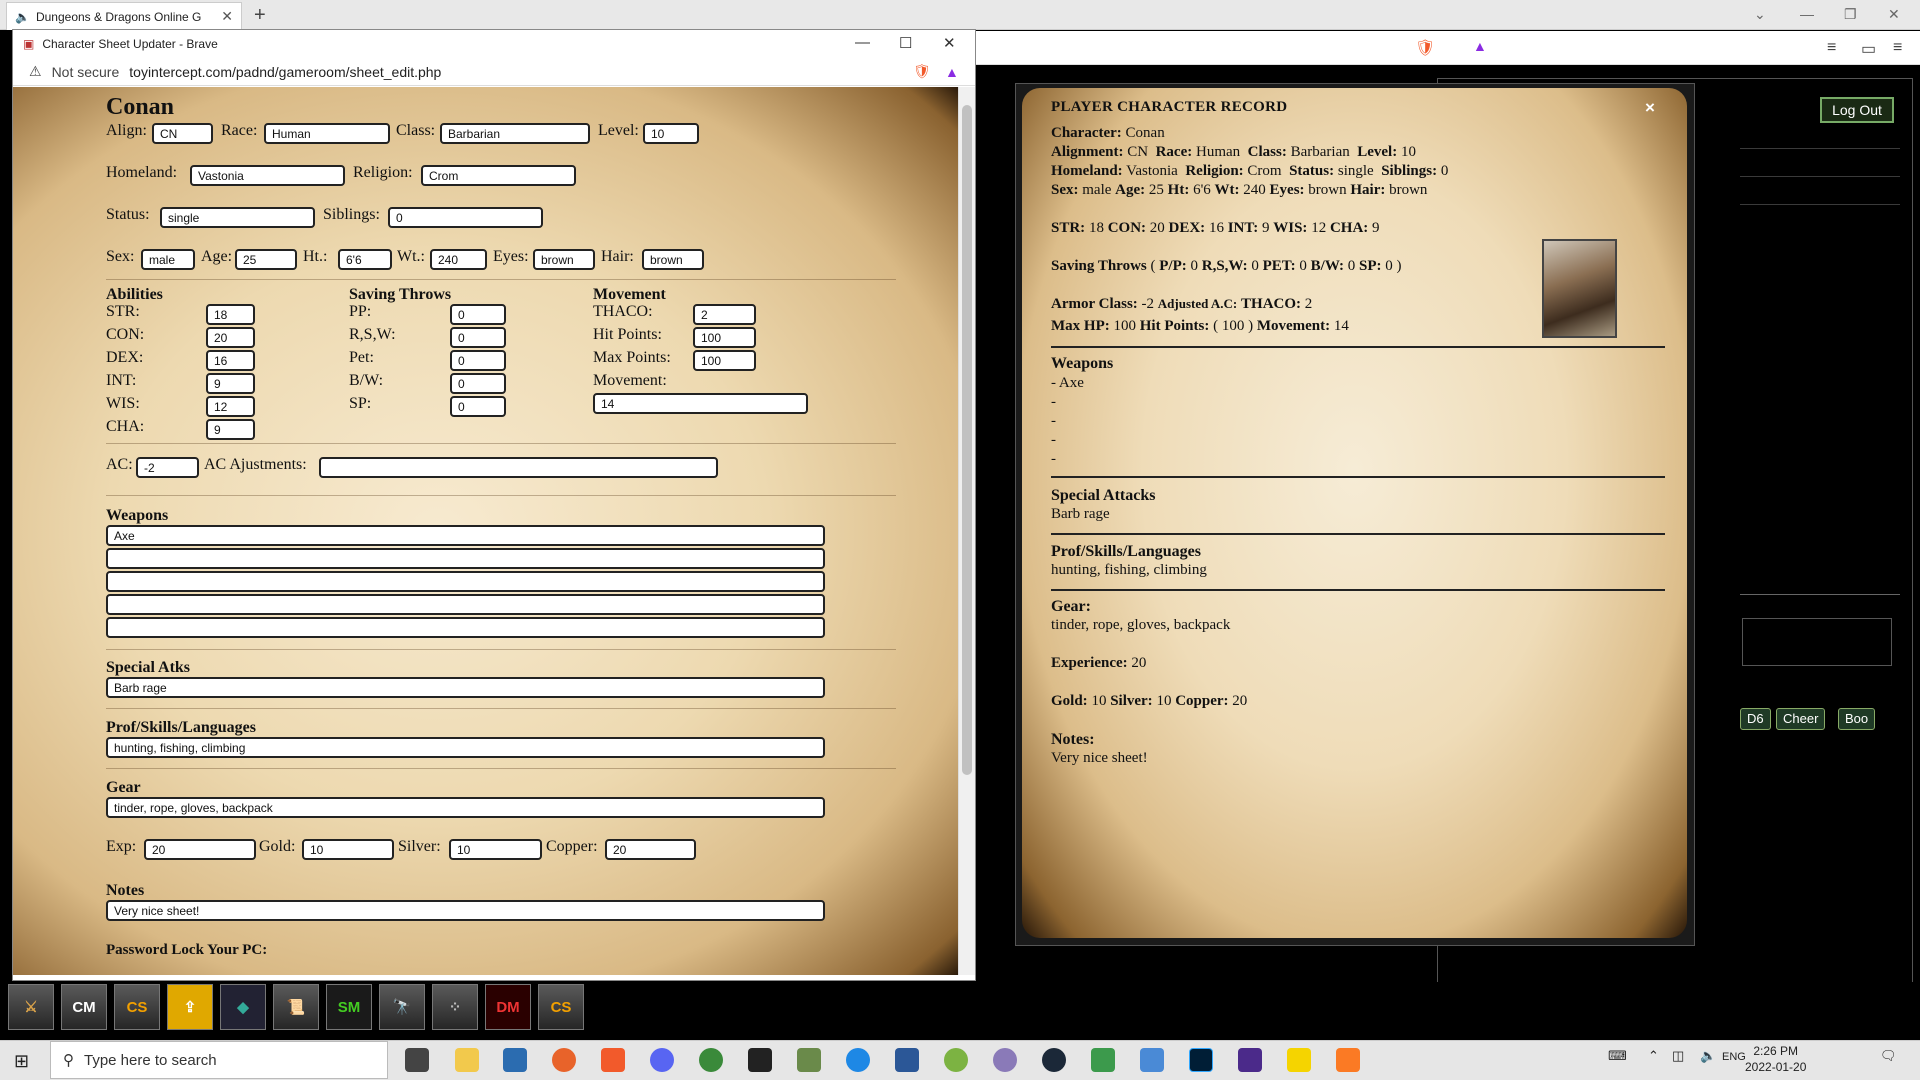 This screenshot has height=1080, width=1920. What do you see at coordinates (1897, 48) in the screenshot?
I see `menu-icon: ≡` at bounding box center [1897, 48].